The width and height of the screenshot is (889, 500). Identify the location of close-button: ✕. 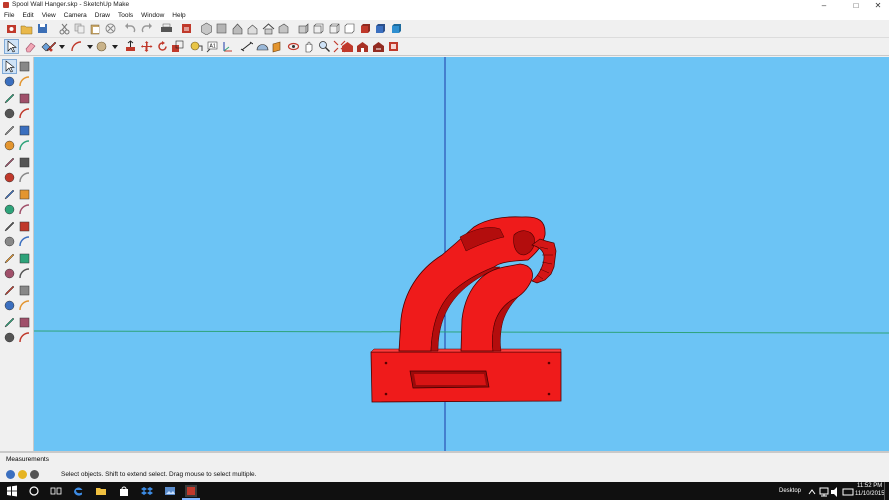
(878, 5).